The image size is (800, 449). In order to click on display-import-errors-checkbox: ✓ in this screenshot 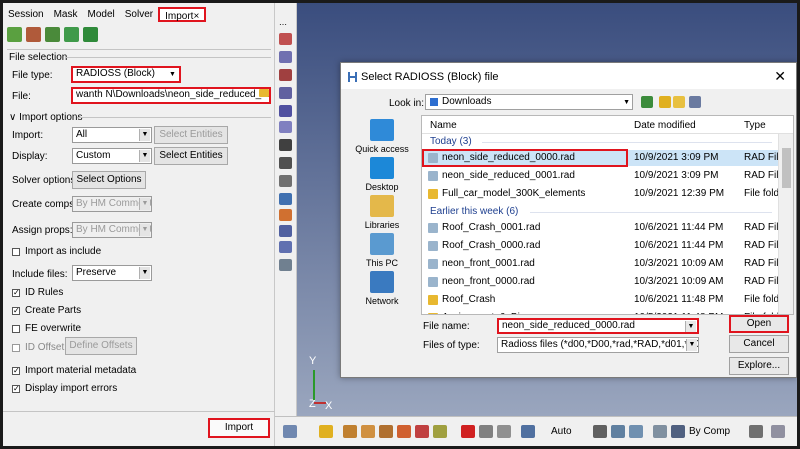, I will do `click(16, 389)`.